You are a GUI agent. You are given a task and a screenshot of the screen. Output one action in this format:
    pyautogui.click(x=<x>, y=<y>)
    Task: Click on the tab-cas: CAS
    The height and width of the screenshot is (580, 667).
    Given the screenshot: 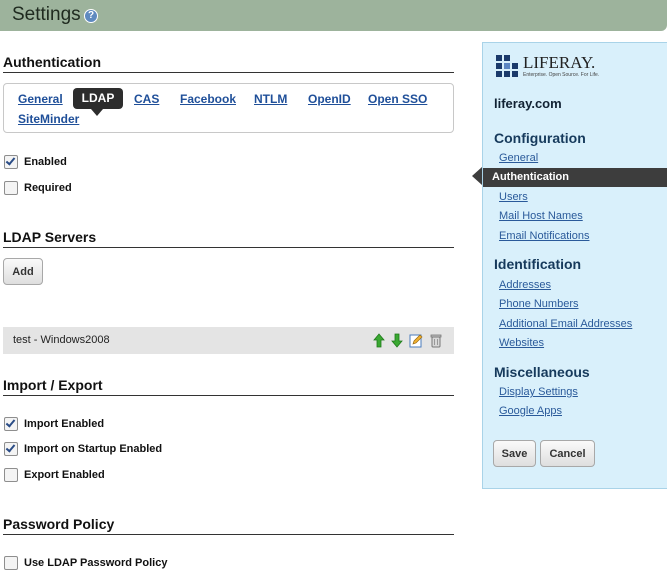 What is the action you would take?
    pyautogui.click(x=146, y=99)
    